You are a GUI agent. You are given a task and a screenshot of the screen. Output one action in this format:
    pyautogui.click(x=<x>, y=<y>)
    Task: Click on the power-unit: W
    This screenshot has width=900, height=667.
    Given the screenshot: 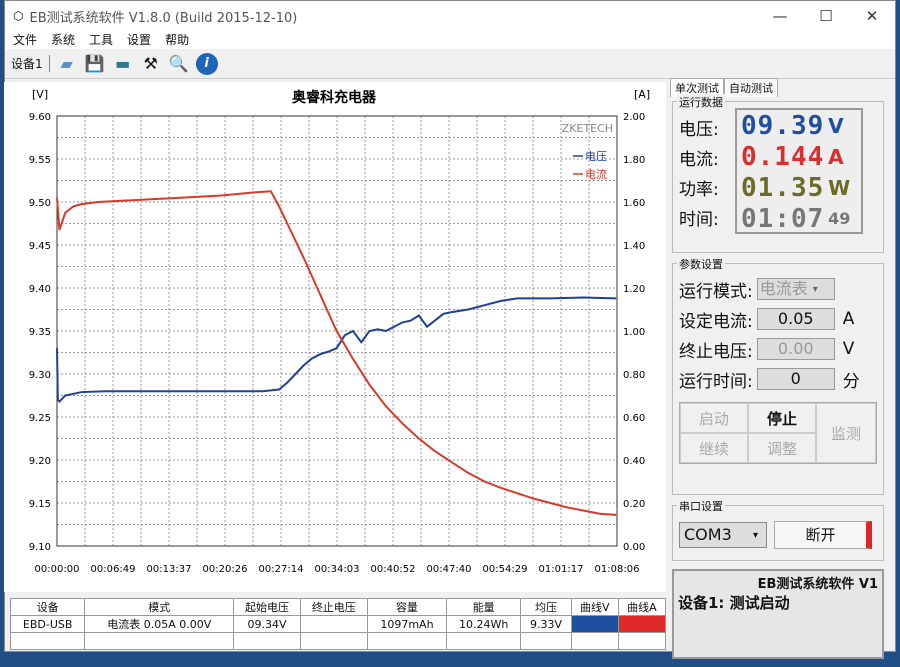 What is the action you would take?
    pyautogui.click(x=839, y=187)
    